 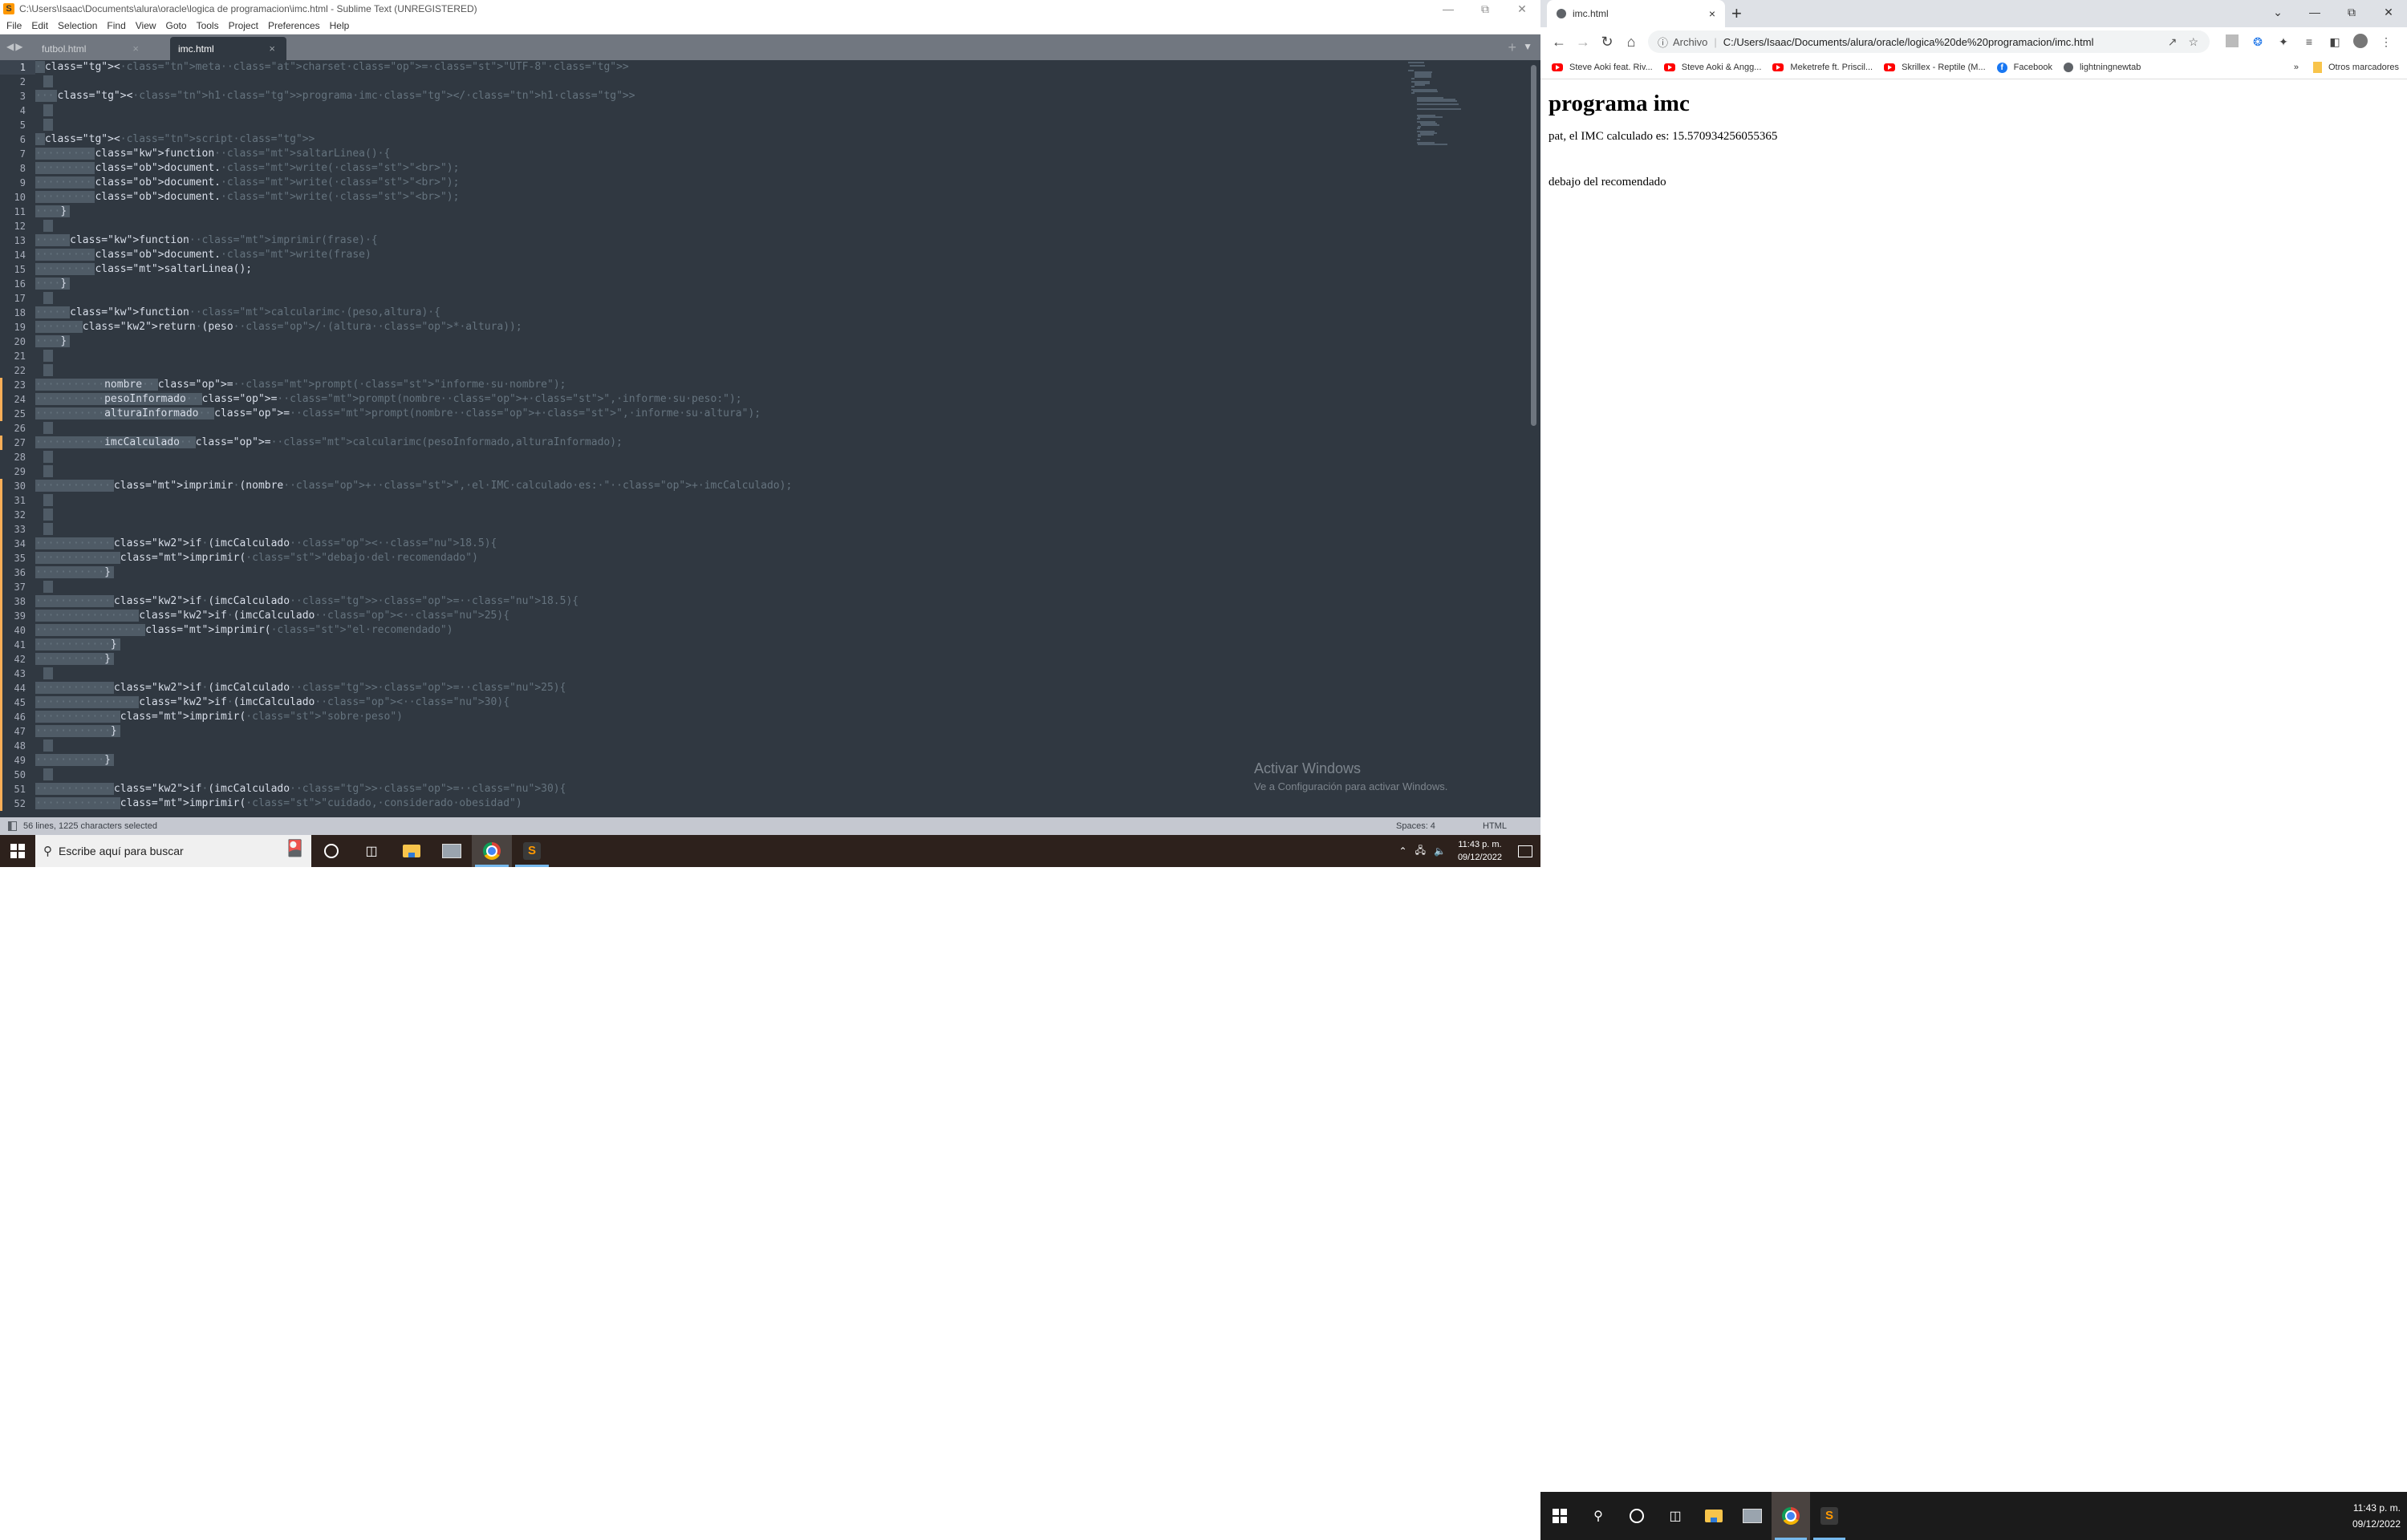 What do you see at coordinates (1533, 246) in the screenshot?
I see `editor-scrollbar` at bounding box center [1533, 246].